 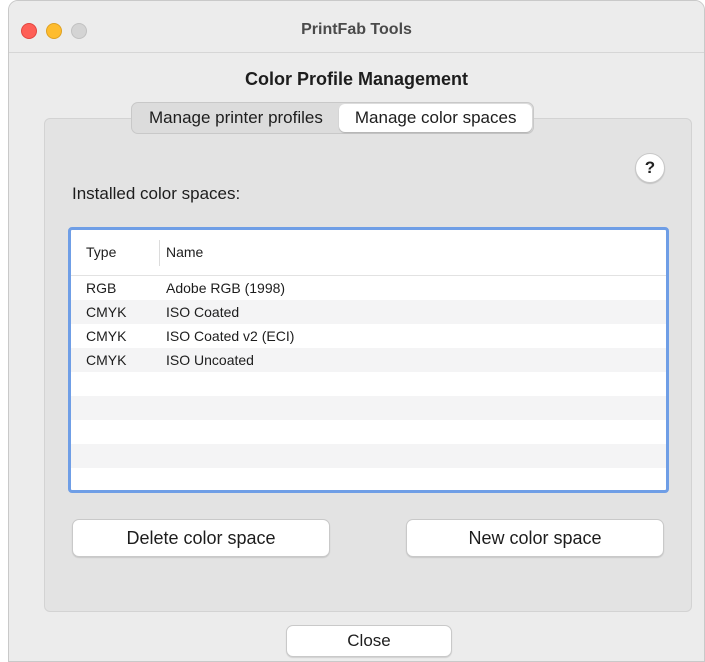 What do you see at coordinates (236, 118) in the screenshot?
I see `tab-manage-printer-profiles: Manage printer profiles` at bounding box center [236, 118].